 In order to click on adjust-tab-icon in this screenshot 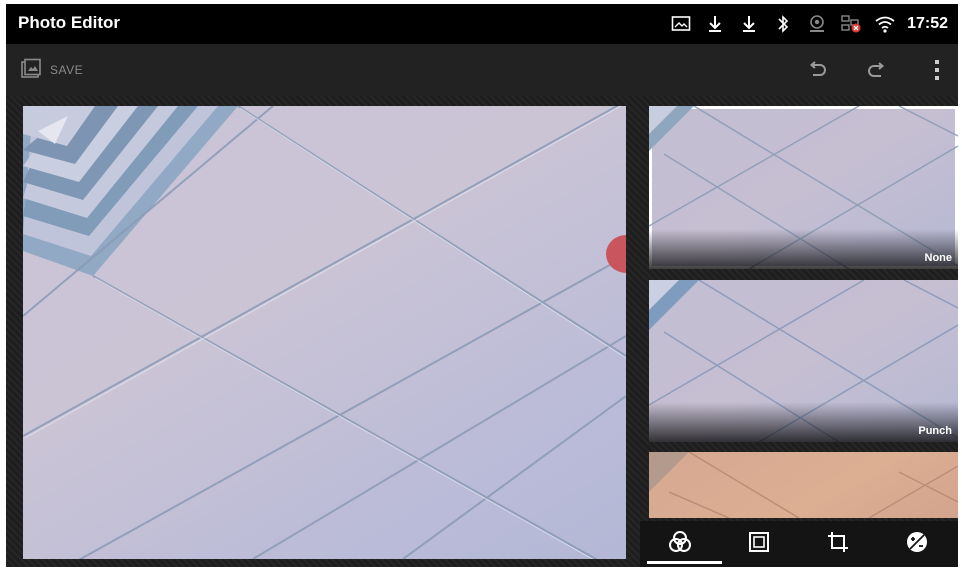, I will do `click(917, 544)`.